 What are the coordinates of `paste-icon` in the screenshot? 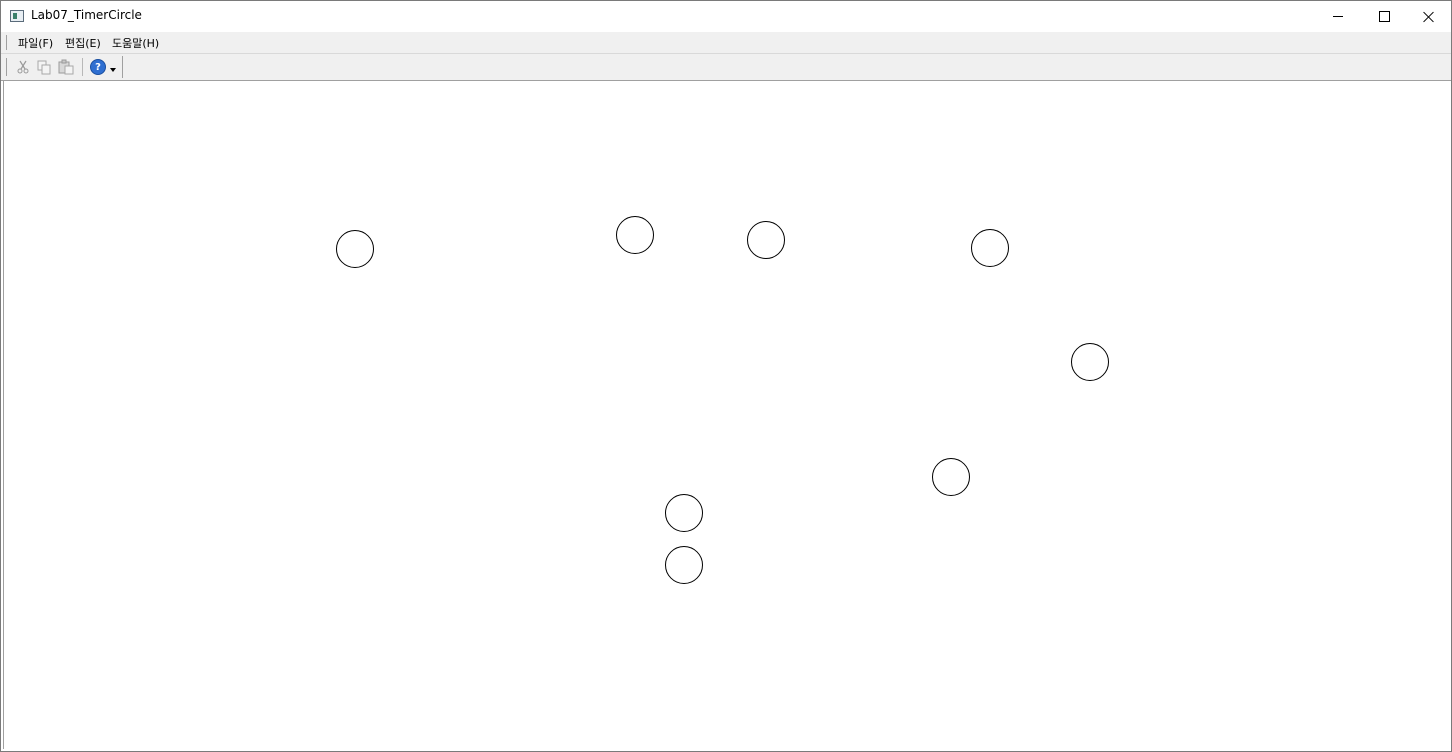 It's located at (66, 67).